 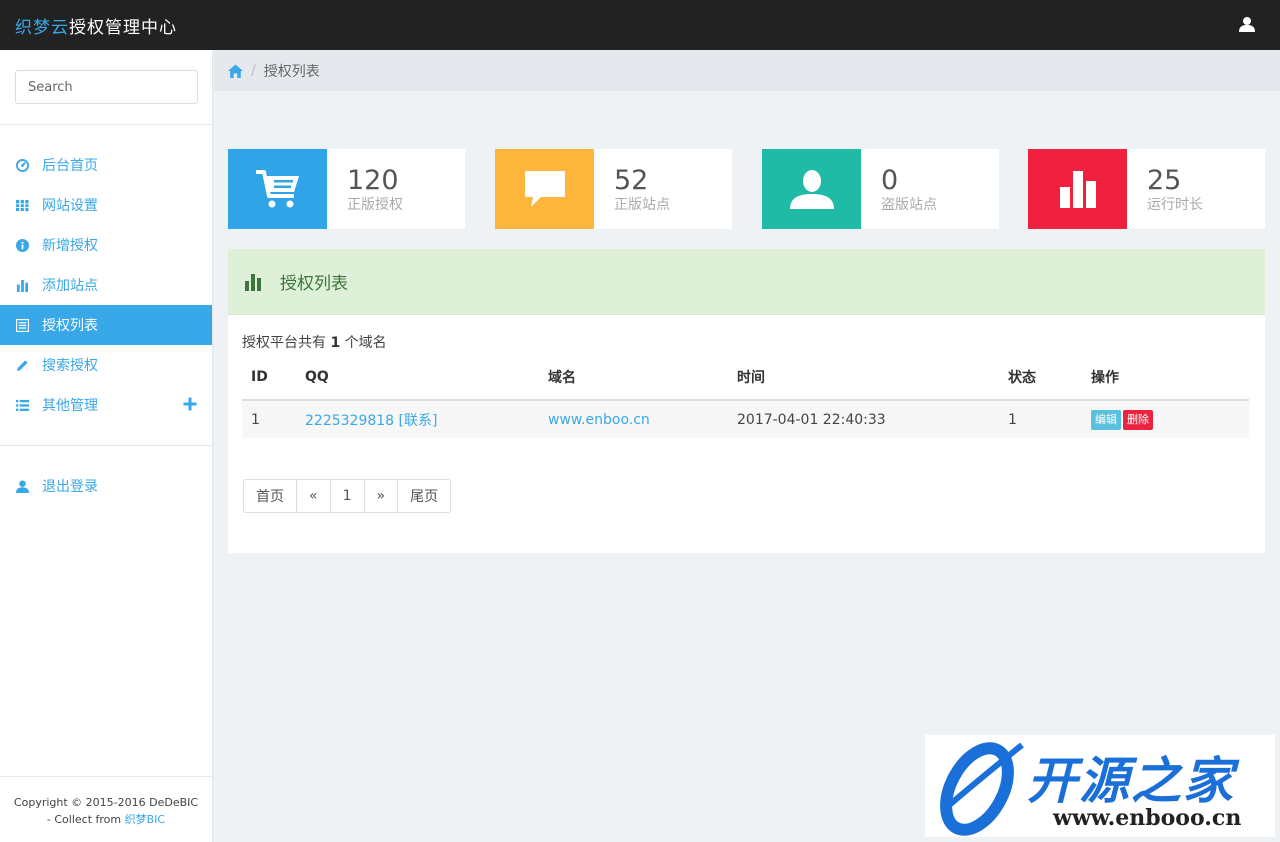 What do you see at coordinates (22, 165) in the screenshot?
I see `dashboard-icon` at bounding box center [22, 165].